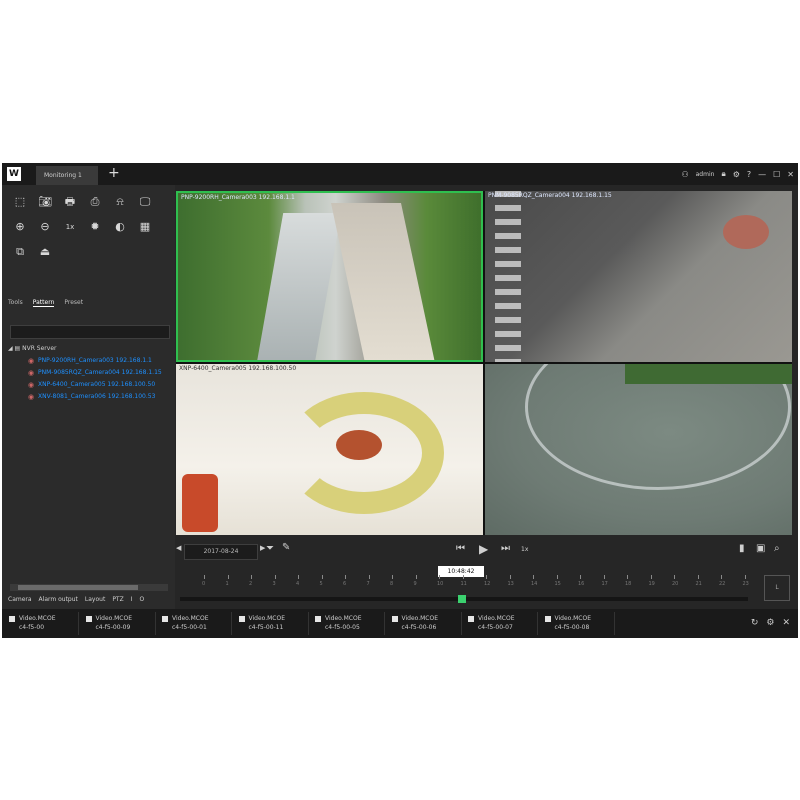  I want to click on video-tile-street: PNM-9085RQZ_Camera004 192.168.1.15, so click(638, 276).